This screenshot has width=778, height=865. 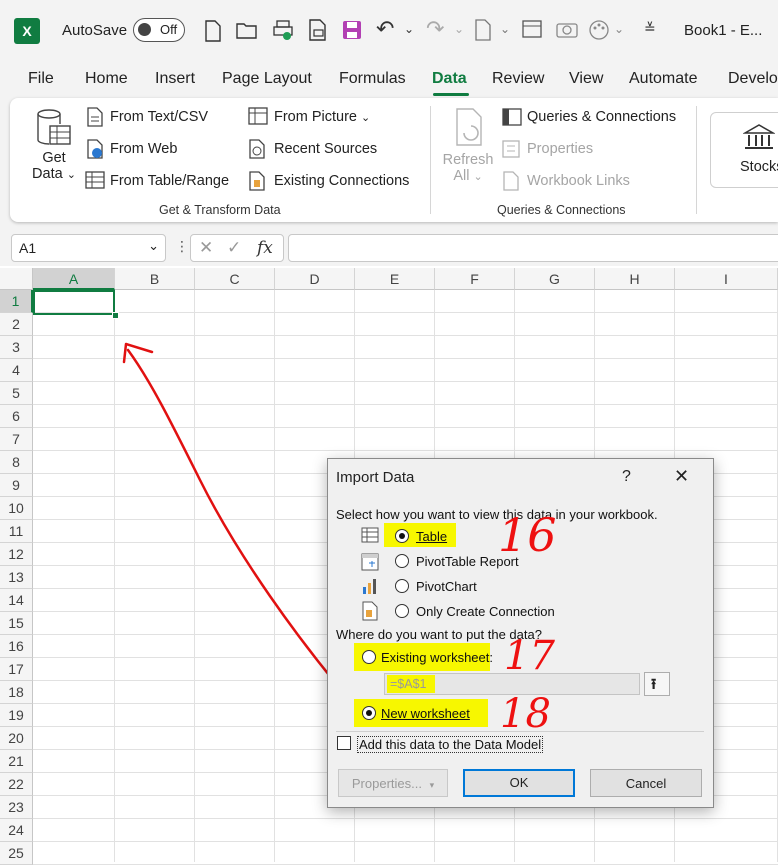 I want to click on excel-logo-icon: X, so click(x=27, y=31).